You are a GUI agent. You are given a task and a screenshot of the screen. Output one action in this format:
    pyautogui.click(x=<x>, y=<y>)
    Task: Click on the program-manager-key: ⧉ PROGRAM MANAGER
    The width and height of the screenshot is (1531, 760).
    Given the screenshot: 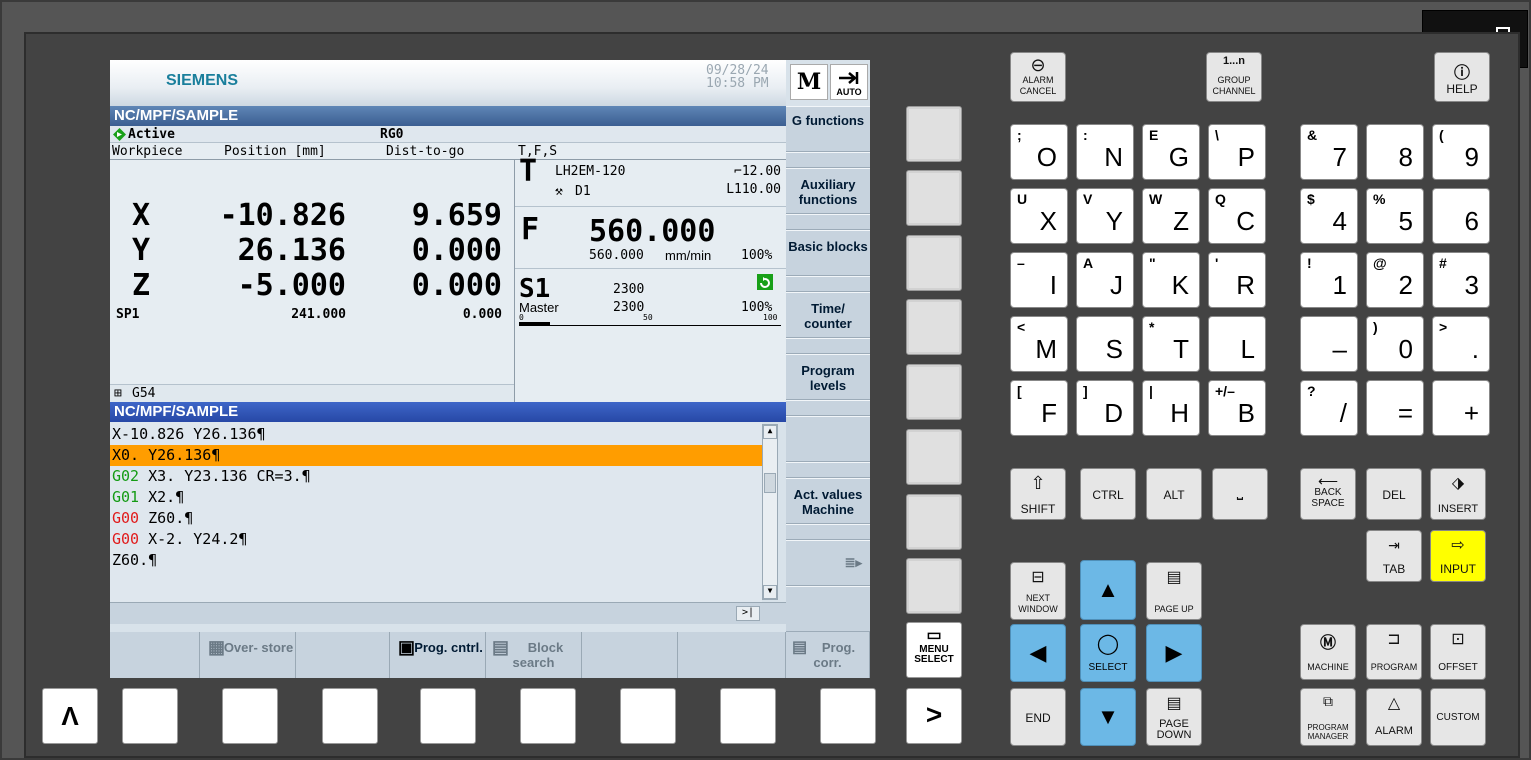 What is the action you would take?
    pyautogui.click(x=1328, y=717)
    